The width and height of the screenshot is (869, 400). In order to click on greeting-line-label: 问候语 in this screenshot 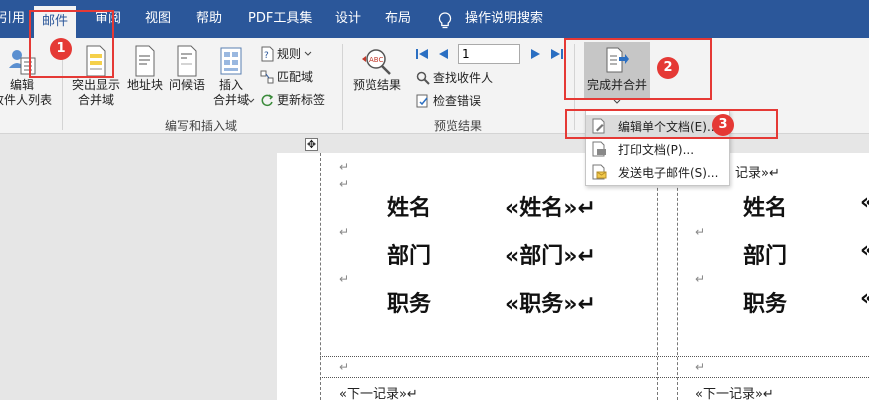, I will do `click(186, 85)`.